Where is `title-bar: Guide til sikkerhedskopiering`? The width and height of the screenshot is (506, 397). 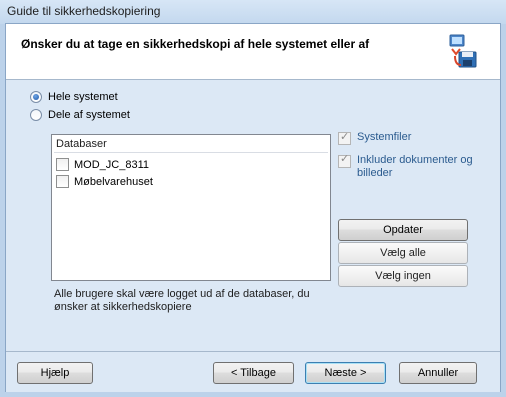 title-bar: Guide til sikkerhedskopiering is located at coordinates (253, 12).